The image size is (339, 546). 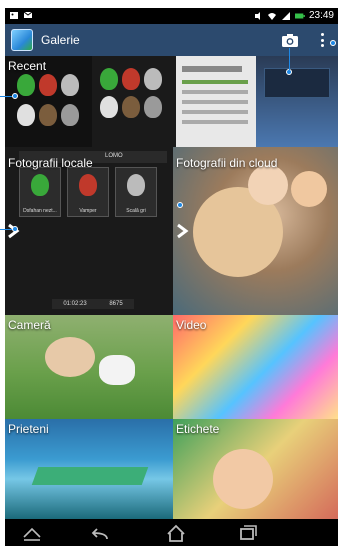 I want to click on tile-label-camera: Cameră, so click(x=29, y=325).